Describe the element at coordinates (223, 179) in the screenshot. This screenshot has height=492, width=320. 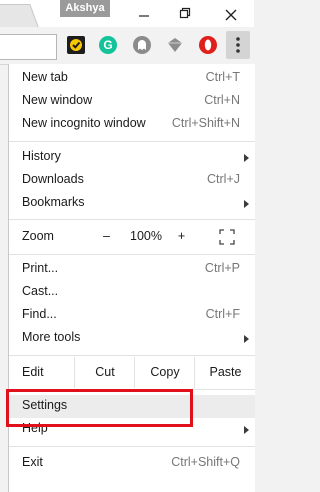
I see `menu-item-shortcut: Ctrl+J` at that location.